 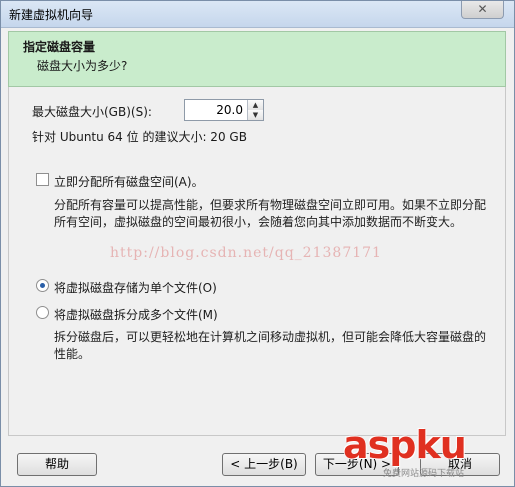 What do you see at coordinates (258, 222) in the screenshot?
I see `allocate-desc-line2: 所有空间，虚拟磁盘的空间最初很小，会随着您向其中添加数据而不断变大。` at bounding box center [258, 222].